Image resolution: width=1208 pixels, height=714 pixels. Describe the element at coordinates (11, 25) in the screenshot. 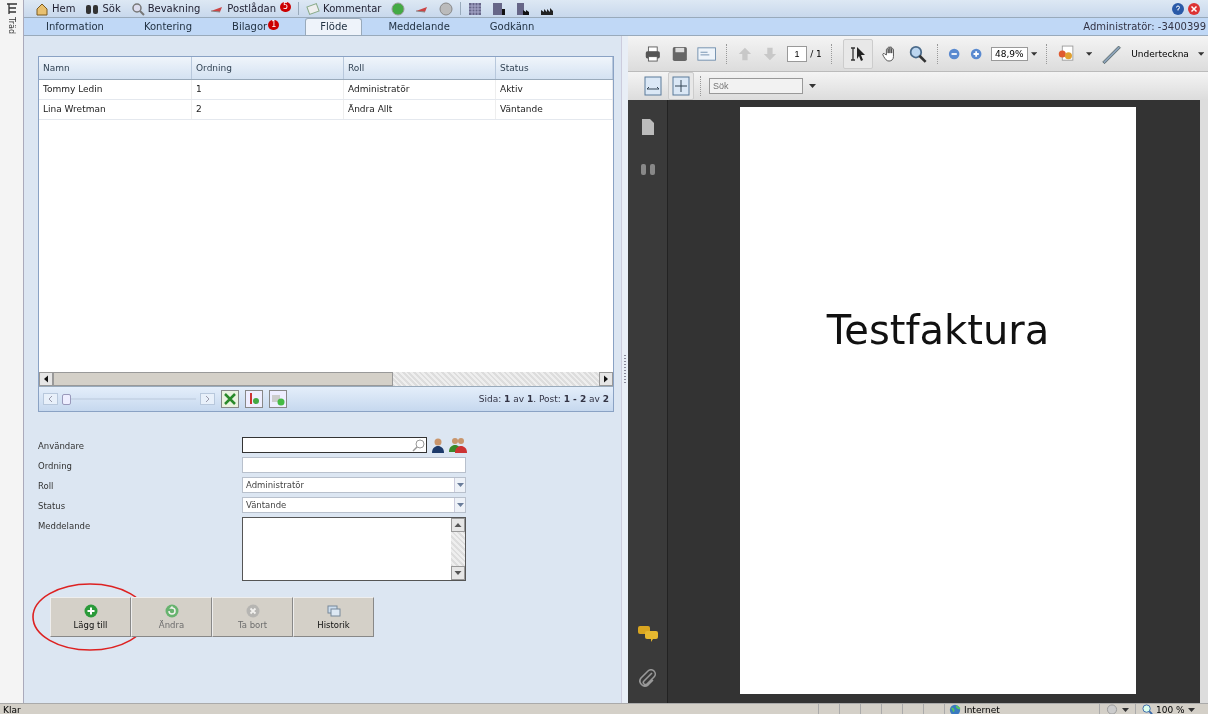

I see `tree-label: Träd` at that location.